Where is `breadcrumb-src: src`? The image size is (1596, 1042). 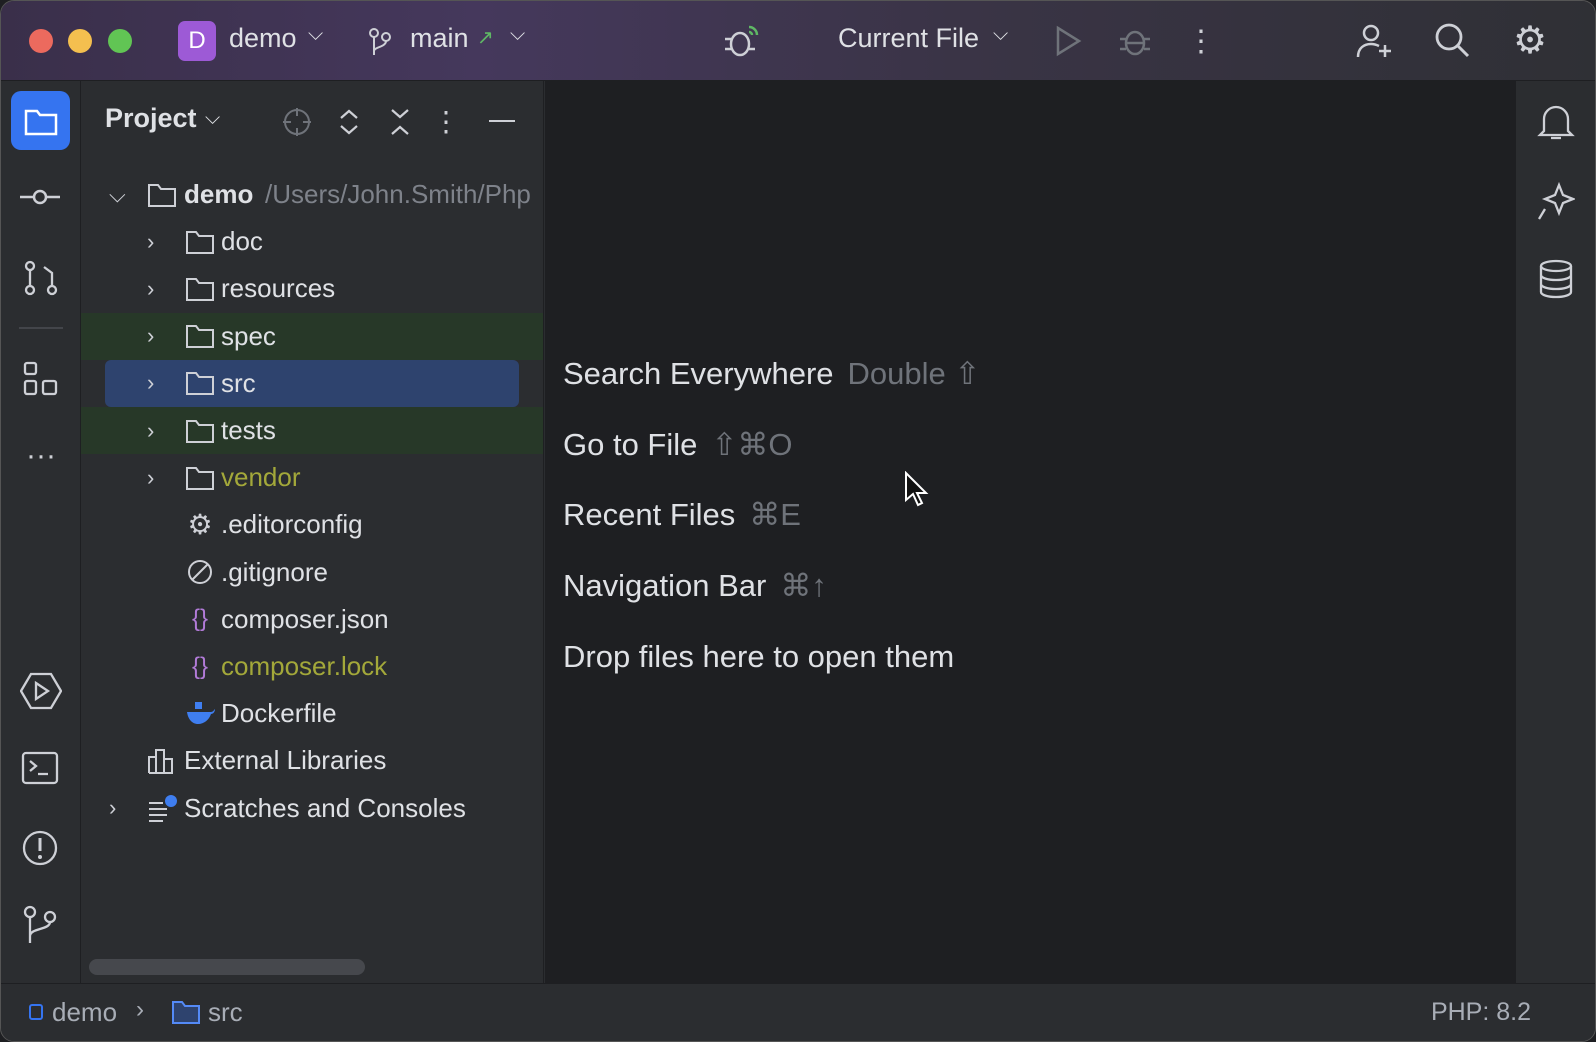 breadcrumb-src: src is located at coordinates (225, 1012).